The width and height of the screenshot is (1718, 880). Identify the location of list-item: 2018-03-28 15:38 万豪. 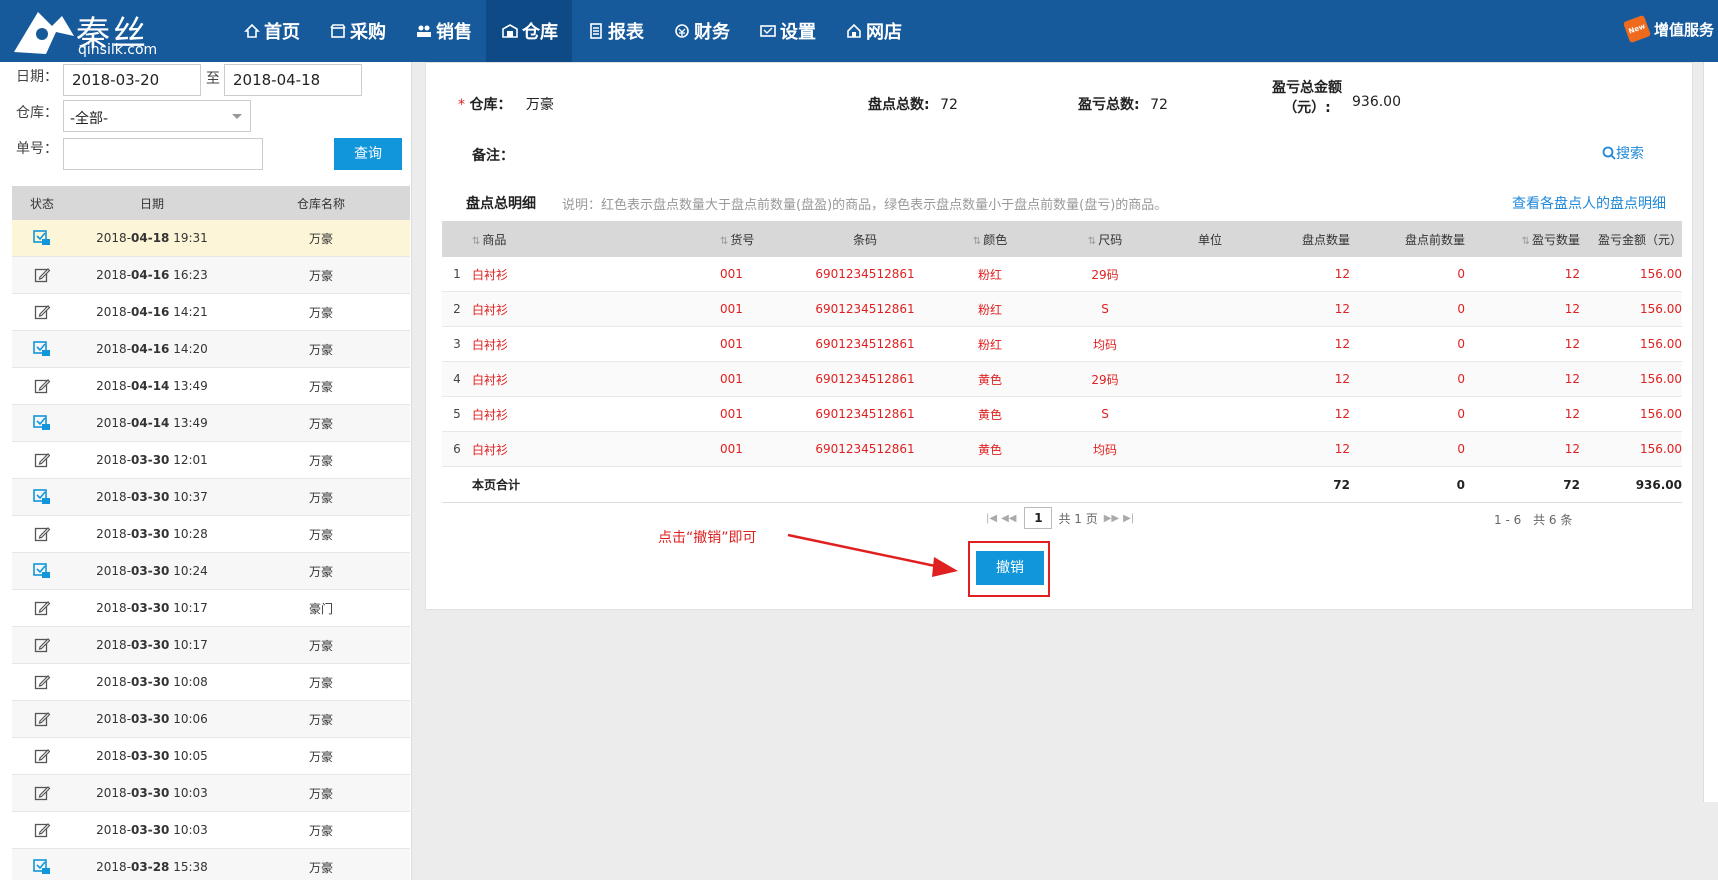
(211, 864).